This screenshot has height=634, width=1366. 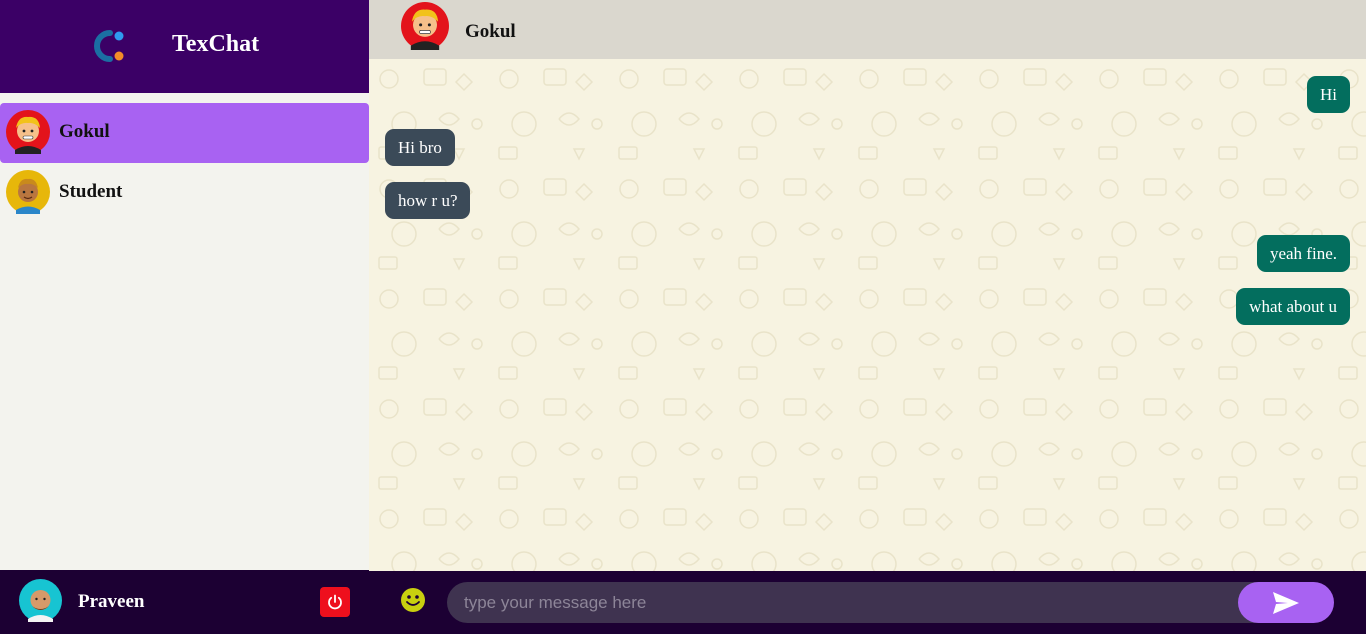 I want to click on praveen-avatar-icon, so click(x=40, y=600).